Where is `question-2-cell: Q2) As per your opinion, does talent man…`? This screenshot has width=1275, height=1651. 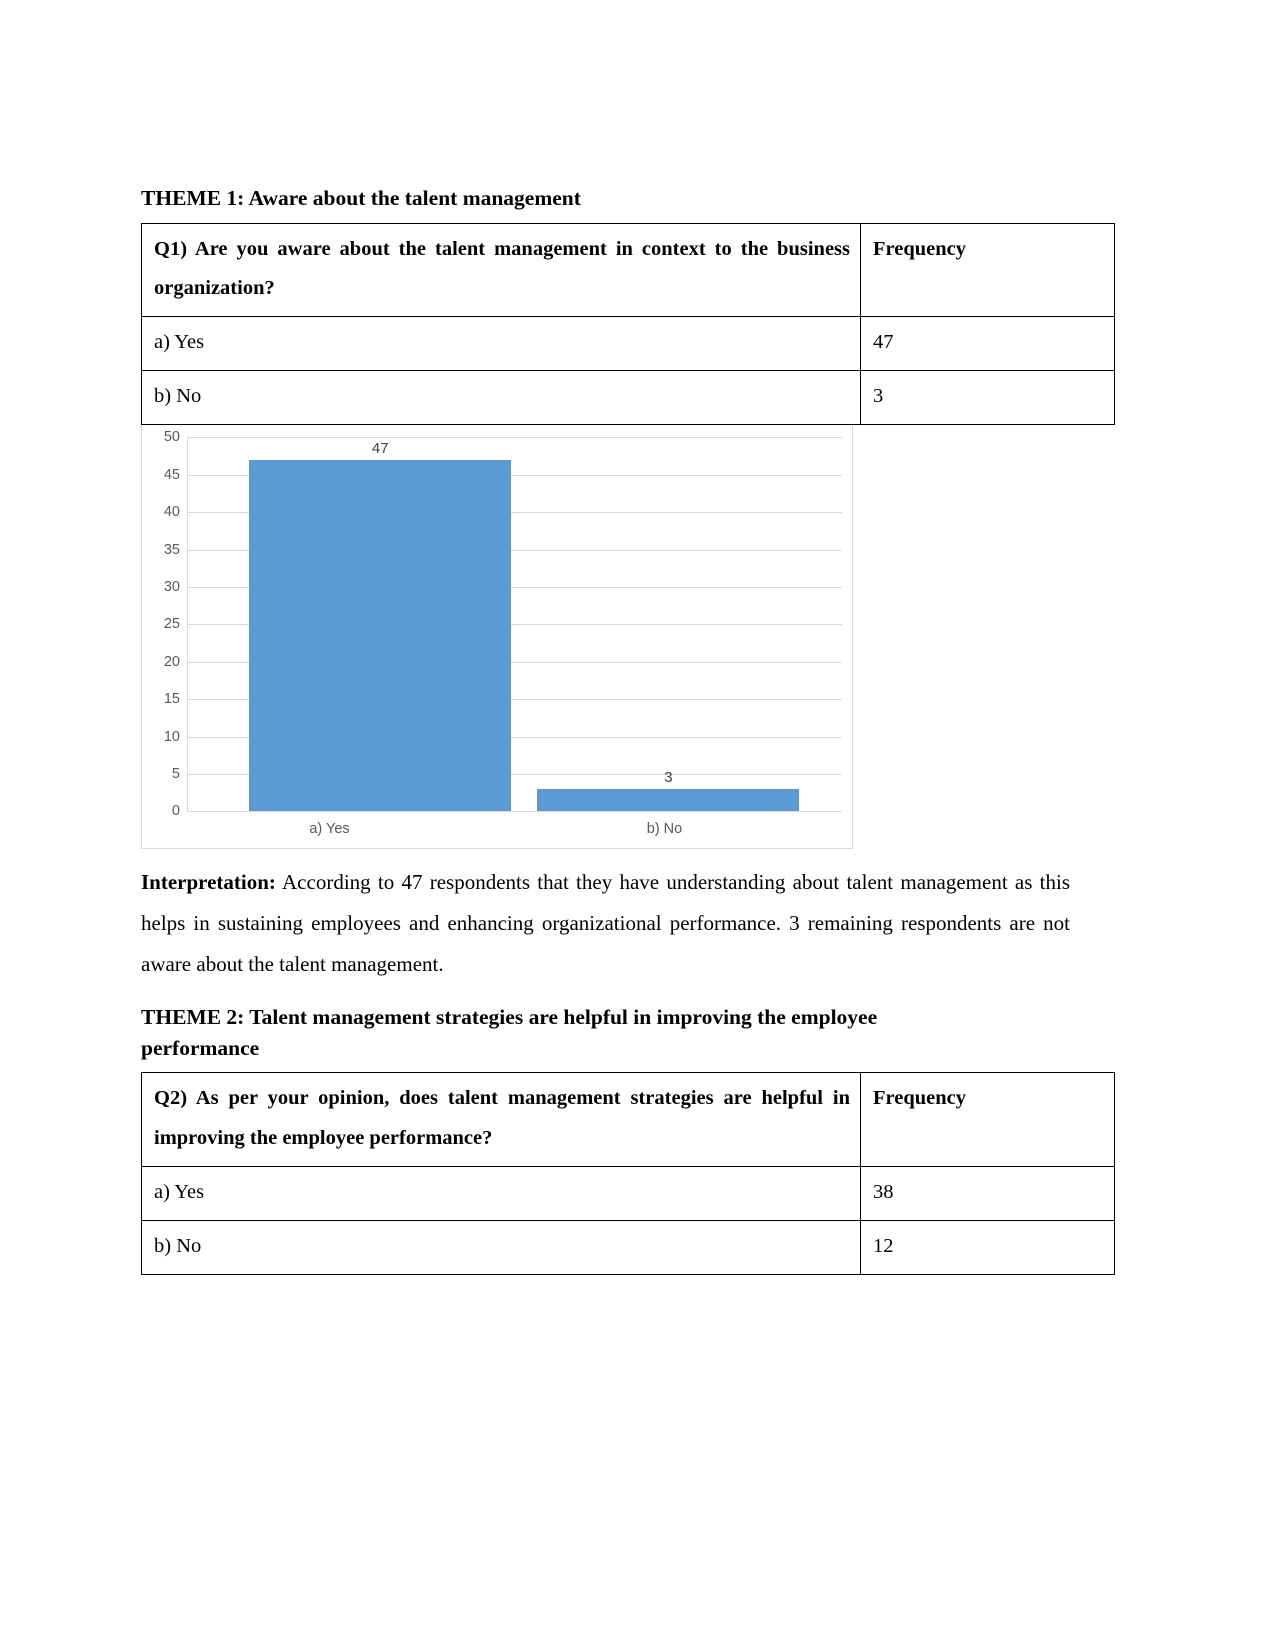 question-2-cell: Q2) As per your opinion, does talent man… is located at coordinates (501, 1120).